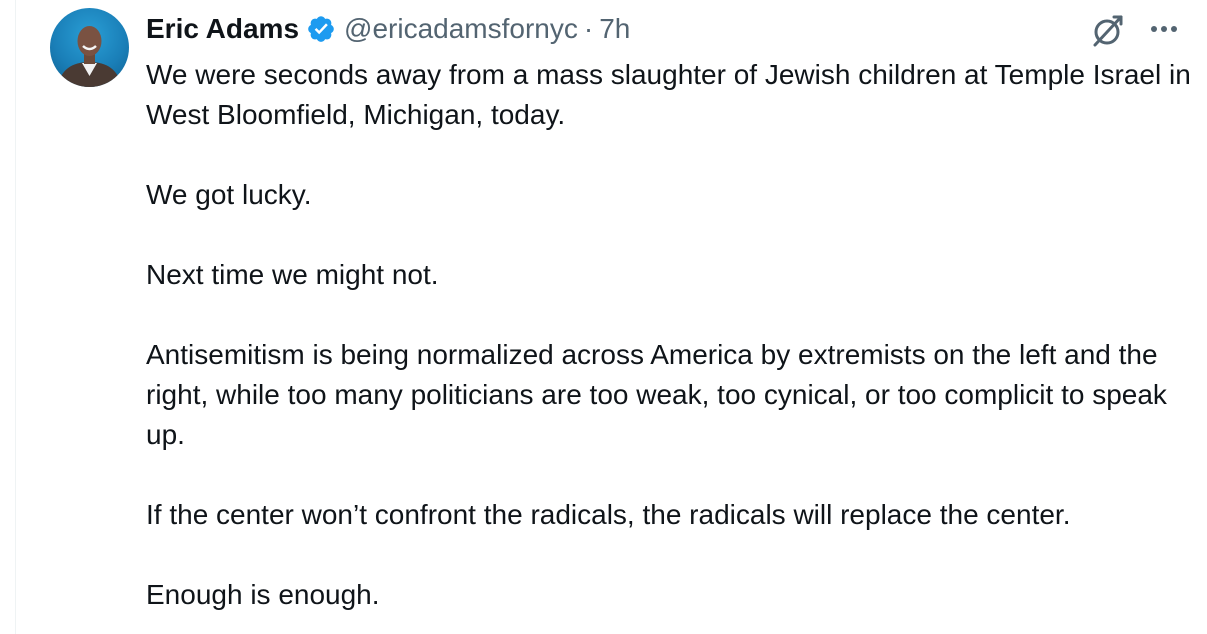 Image resolution: width=1207 pixels, height=634 pixels. I want to click on tweet-paragraph: Enough is enough., so click(263, 594).